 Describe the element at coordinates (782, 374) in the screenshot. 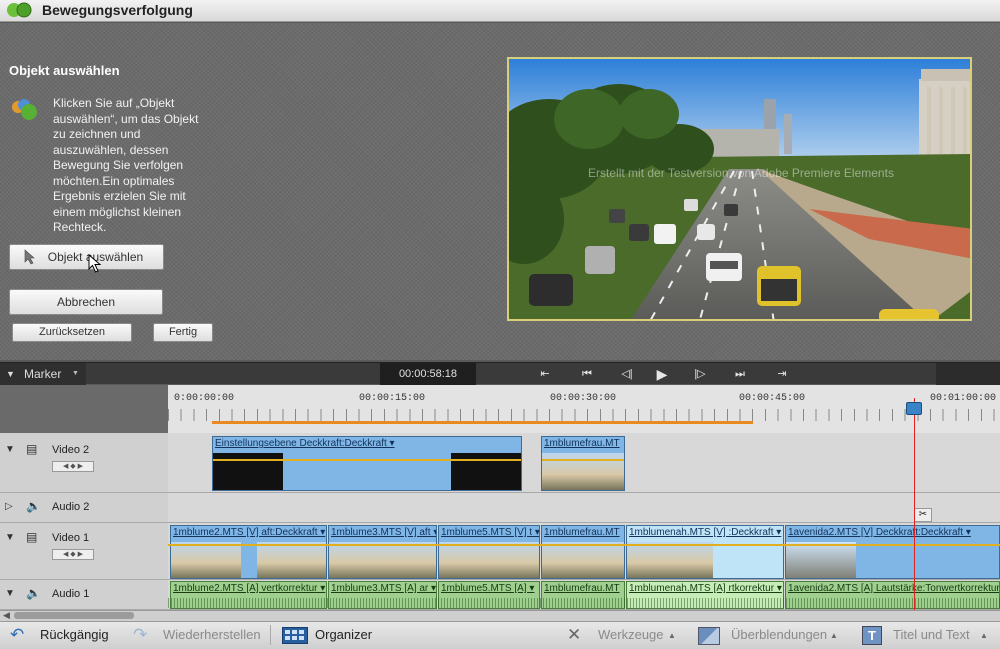

I see `go-to-end-icon: ⇥` at that location.